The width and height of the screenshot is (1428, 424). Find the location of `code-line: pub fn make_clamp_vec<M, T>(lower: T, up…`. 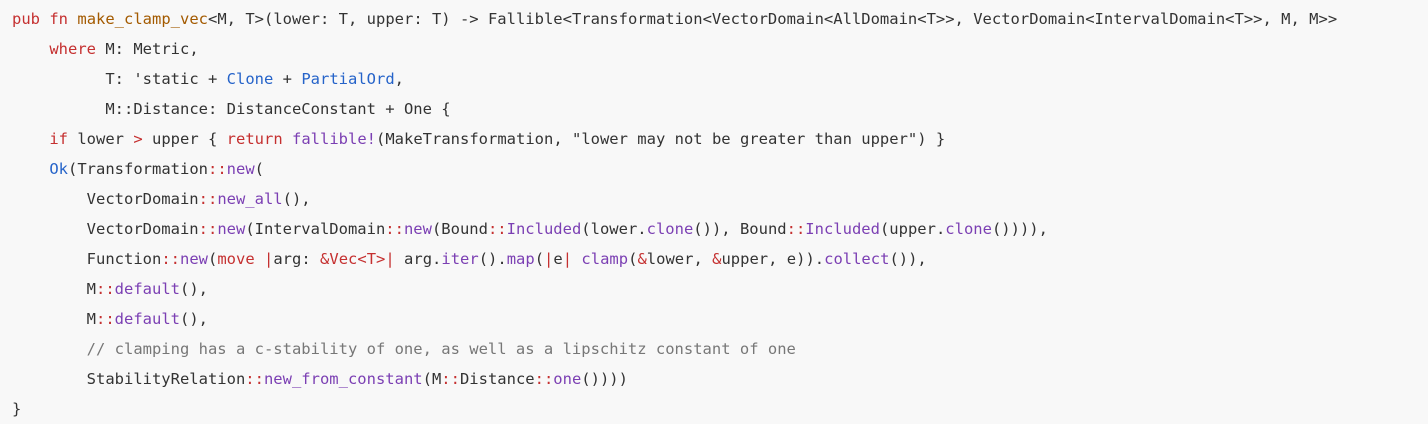

code-line: pub fn make_clamp_vec<M, T>(lower: T, up… is located at coordinates (720, 19).